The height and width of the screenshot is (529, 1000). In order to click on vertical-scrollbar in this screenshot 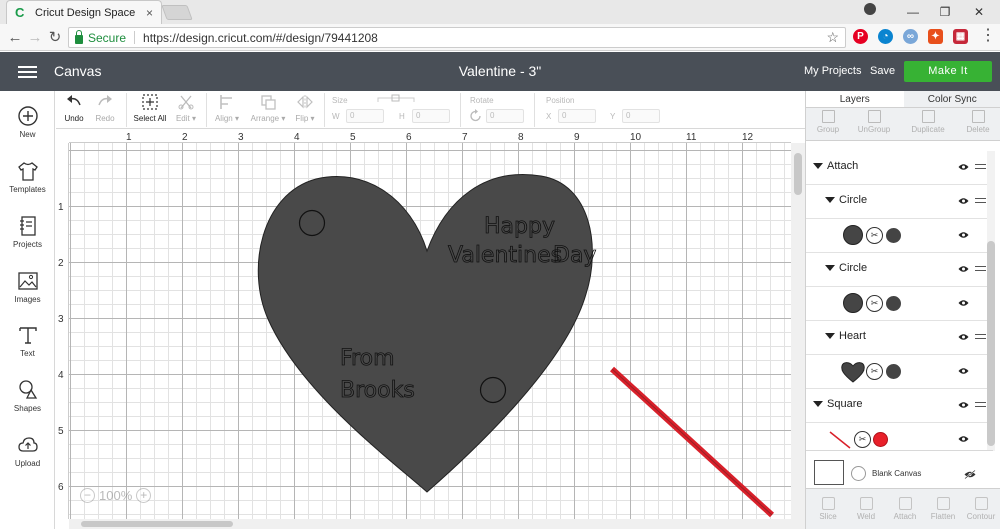, I will do `click(798, 336)`.